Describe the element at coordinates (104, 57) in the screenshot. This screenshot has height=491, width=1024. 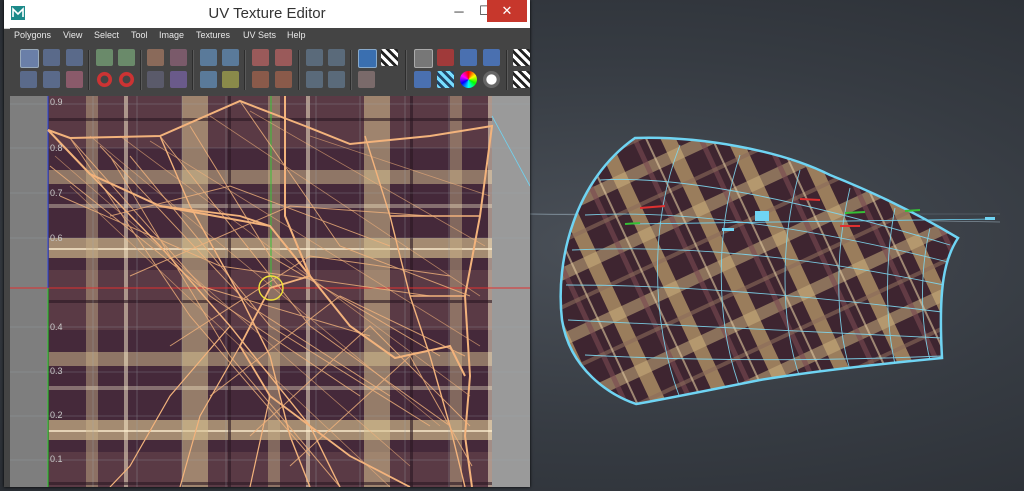
I see `move-uv-icon` at that location.